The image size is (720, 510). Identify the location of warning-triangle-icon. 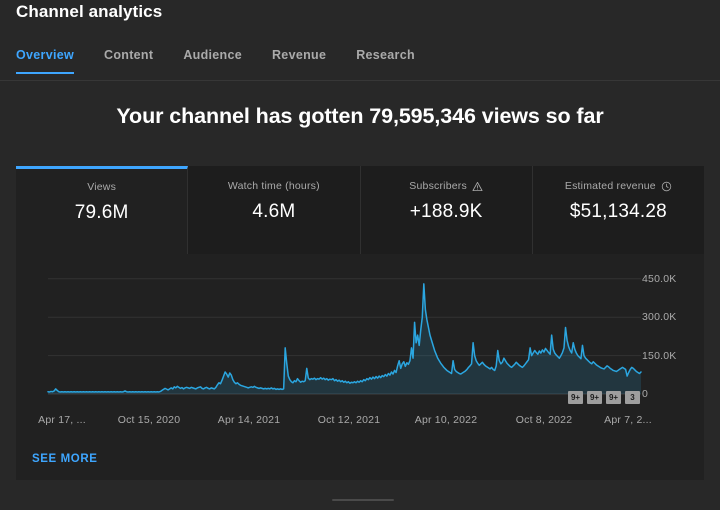
(477, 186).